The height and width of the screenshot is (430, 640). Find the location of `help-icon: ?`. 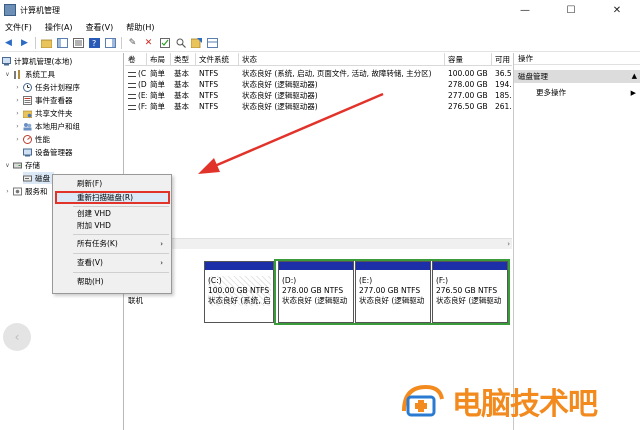

help-icon: ? is located at coordinates (94, 43).